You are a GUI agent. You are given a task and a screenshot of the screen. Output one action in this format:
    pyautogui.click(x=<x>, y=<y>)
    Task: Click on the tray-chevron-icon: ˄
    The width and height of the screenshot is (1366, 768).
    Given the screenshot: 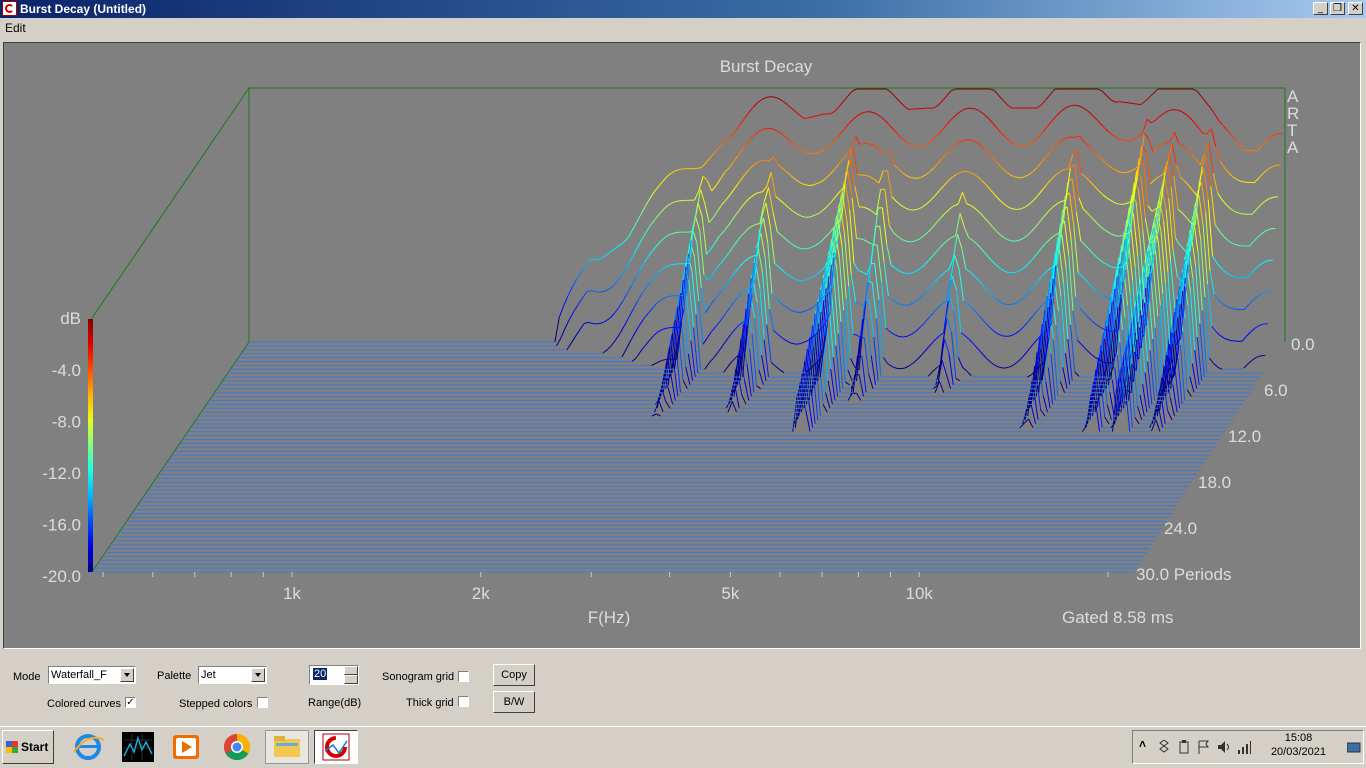 What is the action you would take?
    pyautogui.click(x=1146, y=744)
    